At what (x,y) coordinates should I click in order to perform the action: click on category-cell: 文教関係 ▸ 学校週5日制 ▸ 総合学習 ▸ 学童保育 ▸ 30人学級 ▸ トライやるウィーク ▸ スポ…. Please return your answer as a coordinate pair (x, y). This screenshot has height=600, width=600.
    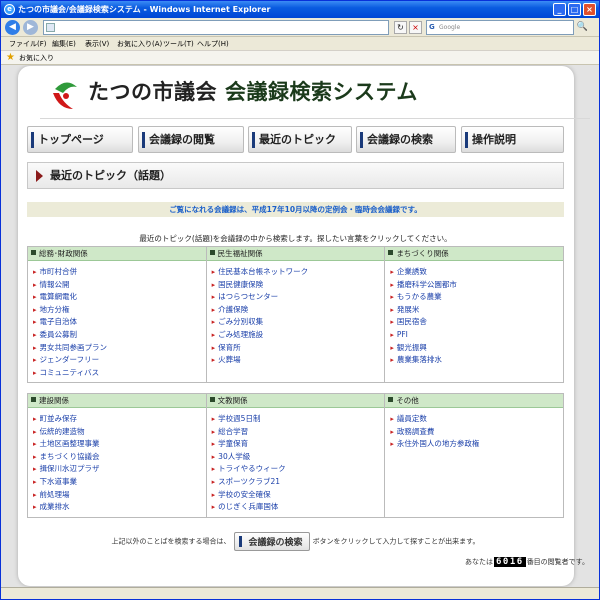
    Looking at the image, I should click on (295, 455).